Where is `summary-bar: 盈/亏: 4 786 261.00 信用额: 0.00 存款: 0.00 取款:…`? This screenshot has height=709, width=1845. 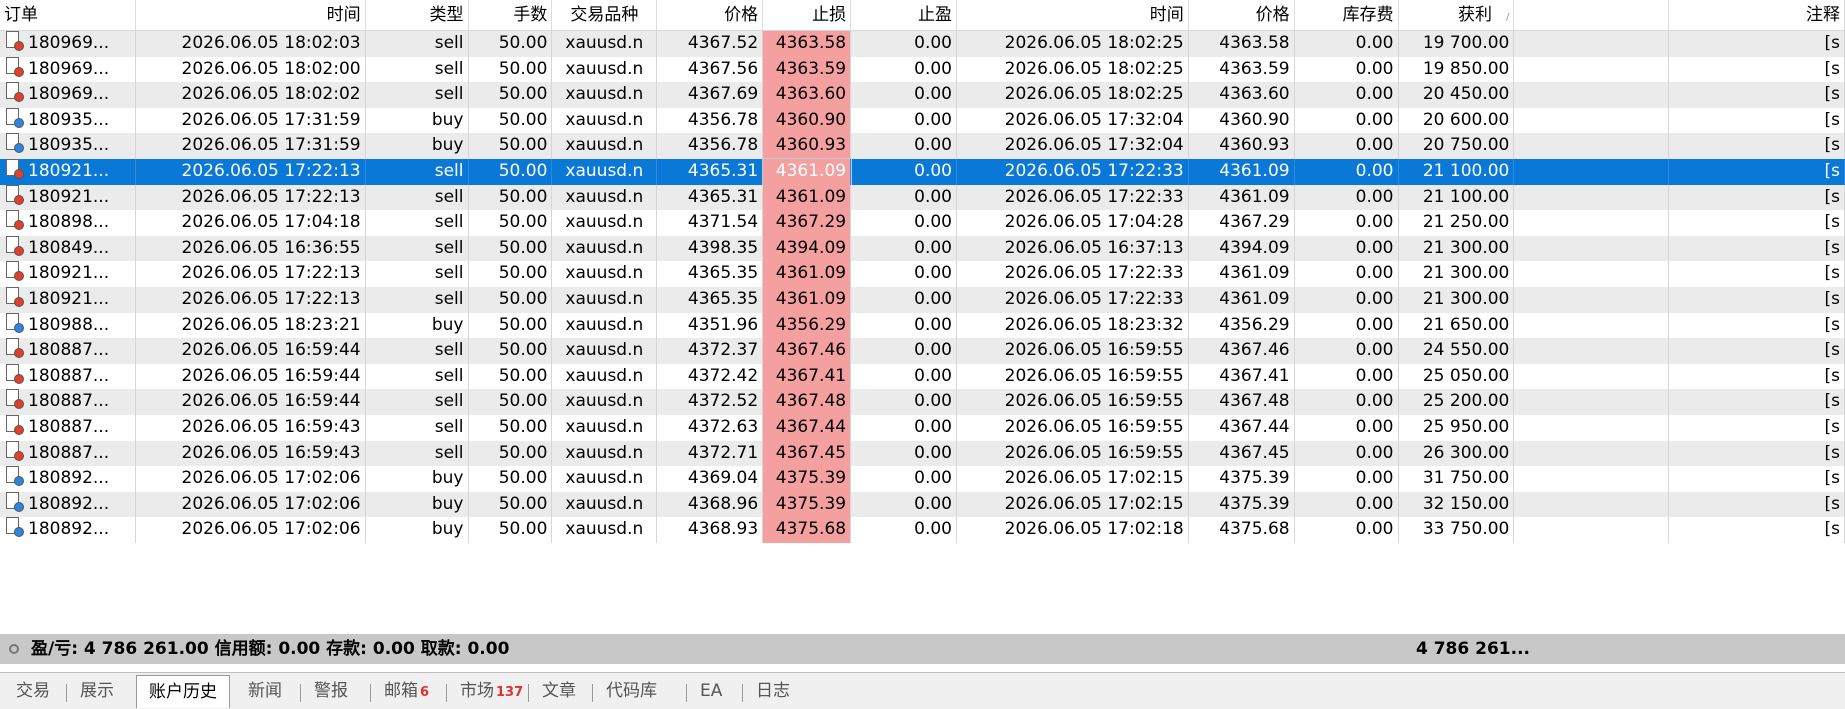
summary-bar: 盈/亏: 4 786 261.00 信用额: 0.00 存款: 0.00 取款:… is located at coordinates (922, 649).